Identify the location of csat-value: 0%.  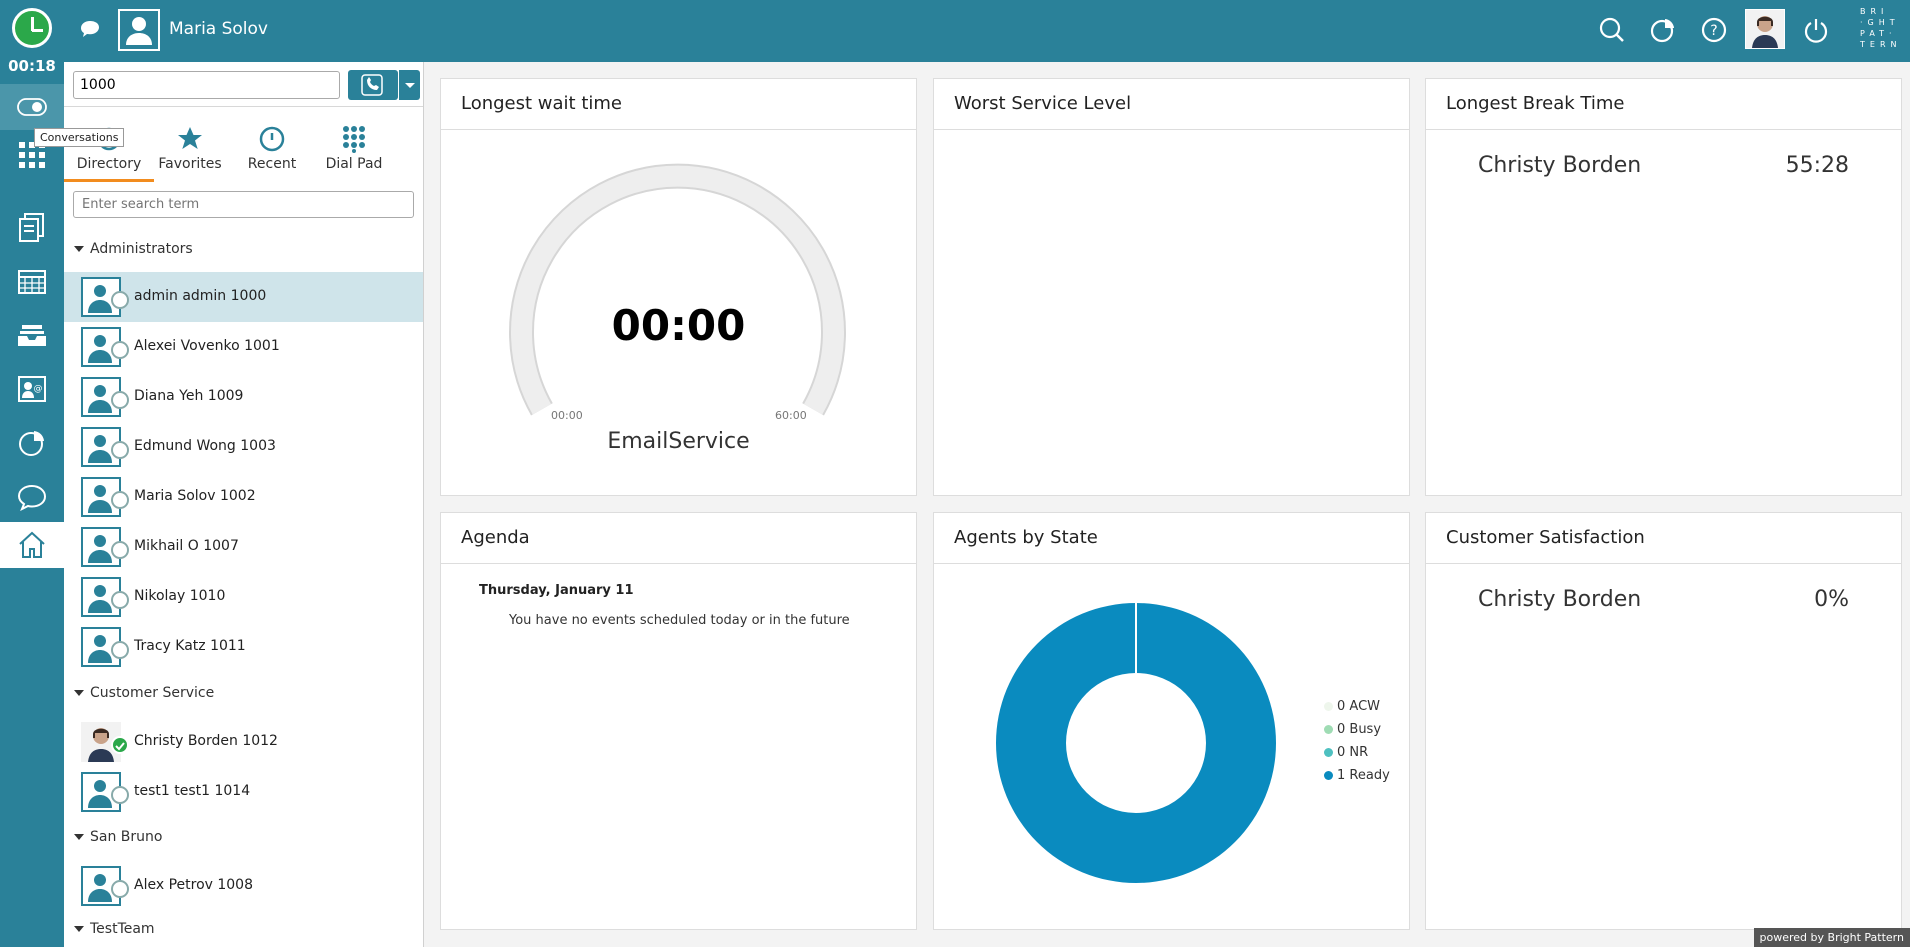
(1831, 599).